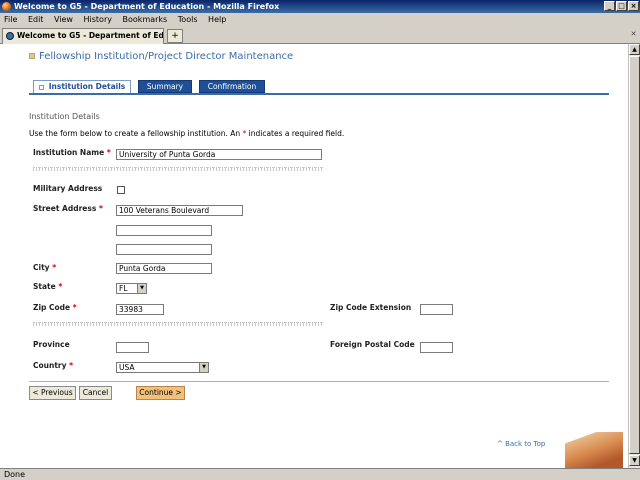  Describe the element at coordinates (165, 86) in the screenshot. I see `tab-summary: Summary` at that location.